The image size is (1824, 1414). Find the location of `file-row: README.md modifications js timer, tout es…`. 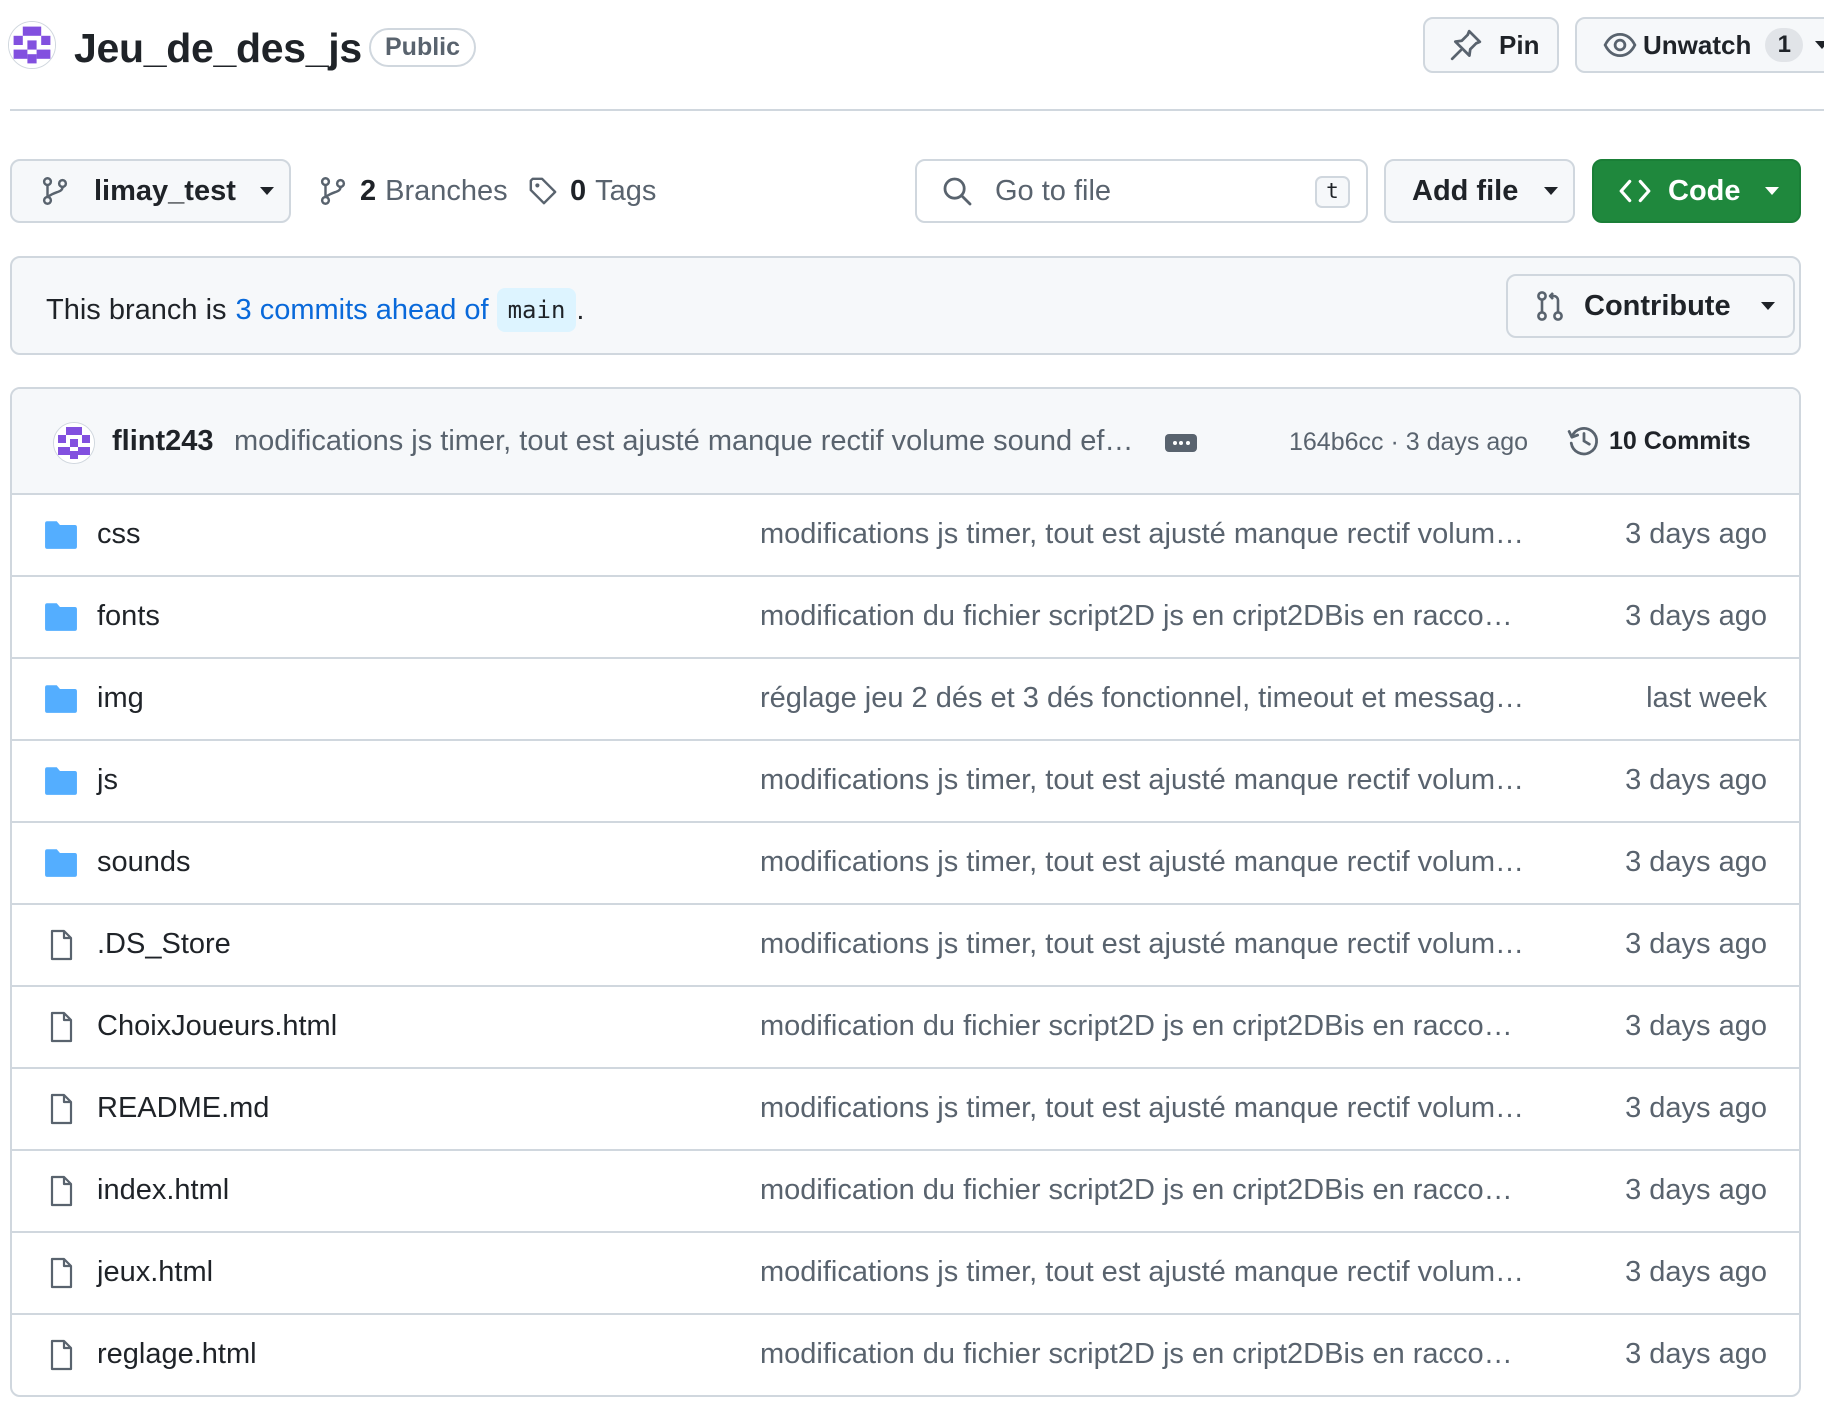

file-row: README.md modifications js timer, tout es… is located at coordinates (905, 1110).